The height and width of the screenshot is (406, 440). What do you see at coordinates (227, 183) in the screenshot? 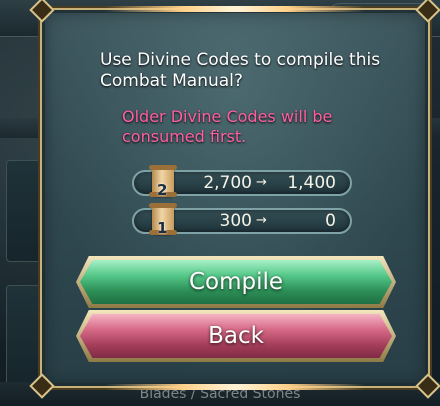
I see `cost-from-value: 2,700` at bounding box center [227, 183].